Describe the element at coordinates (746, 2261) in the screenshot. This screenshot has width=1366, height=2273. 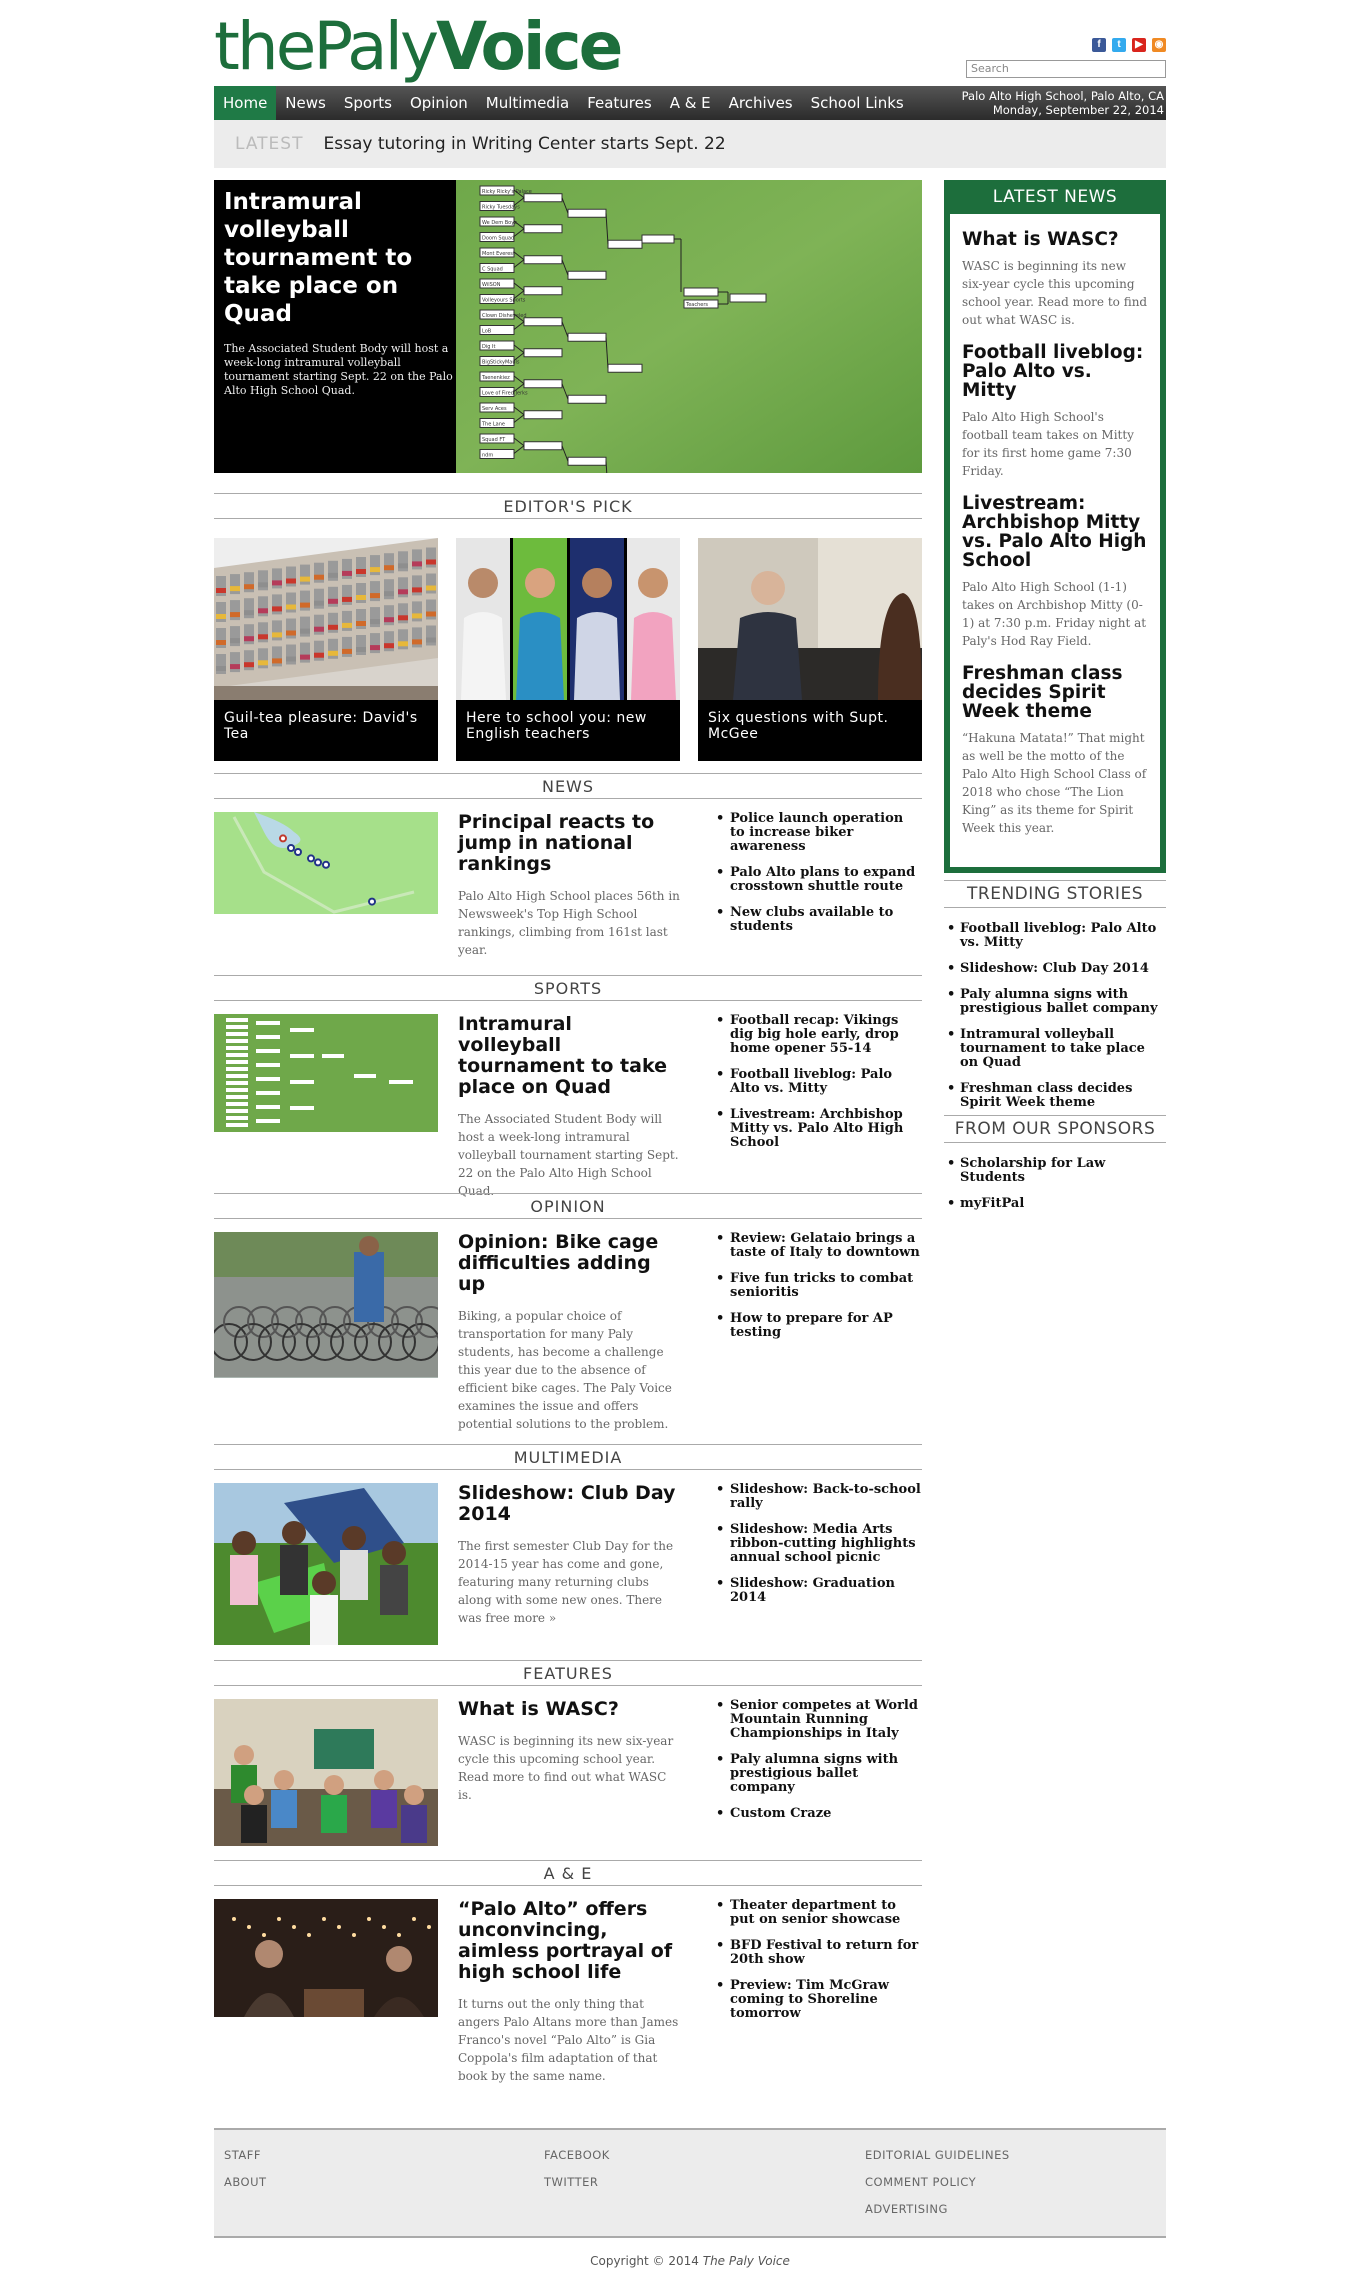
I see `copyright-name: The Paly Voice` at that location.